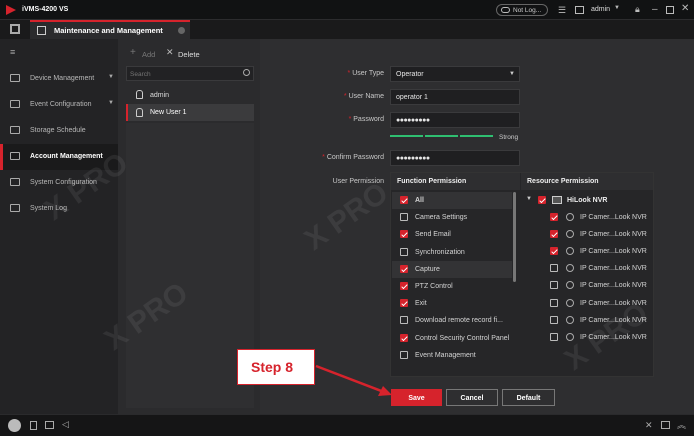 This screenshot has width=694, height=436. I want to click on function-permission-item: Camera Settings, so click(452, 217).